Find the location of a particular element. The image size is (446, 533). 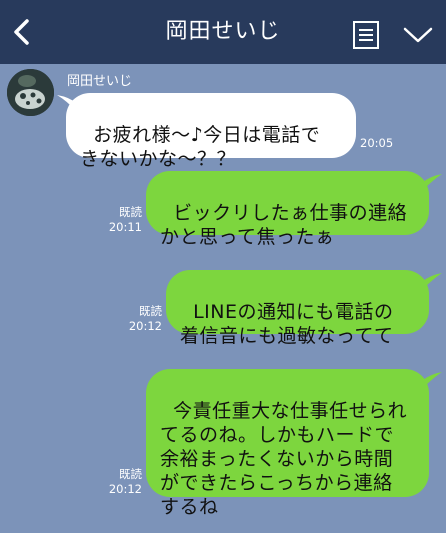

chevron-down-icon is located at coordinates (418, 35).